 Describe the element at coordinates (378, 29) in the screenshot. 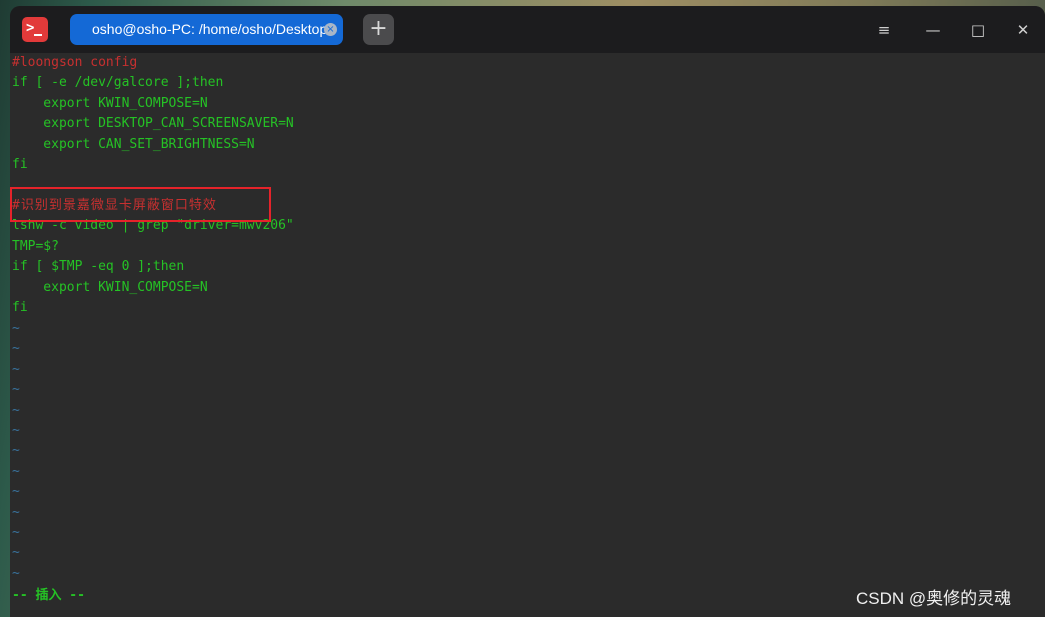

I see `new-tab-button: +` at that location.